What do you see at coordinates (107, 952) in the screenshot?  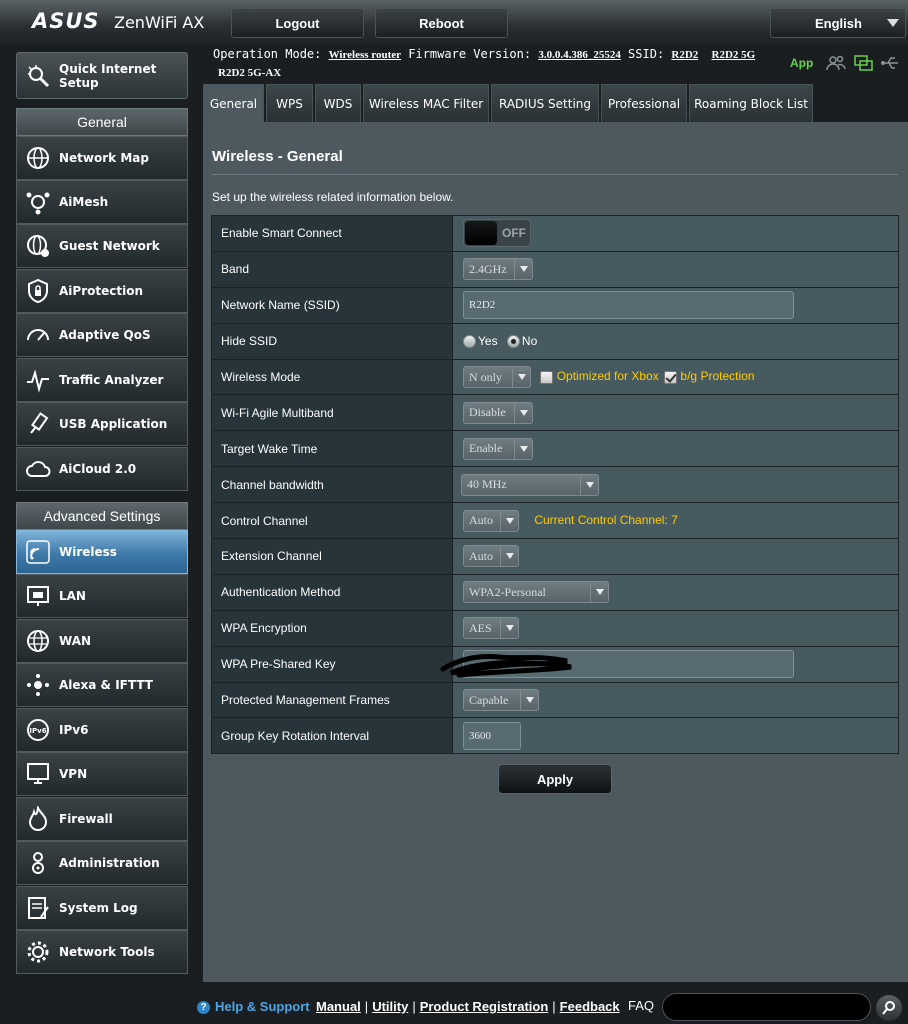 I see `sidebar-item-label: Network Tools` at bounding box center [107, 952].